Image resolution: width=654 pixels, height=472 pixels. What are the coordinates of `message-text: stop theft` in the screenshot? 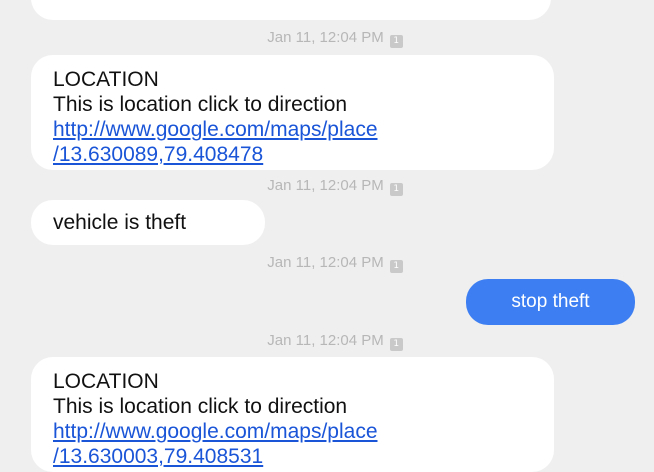 It's located at (550, 301).